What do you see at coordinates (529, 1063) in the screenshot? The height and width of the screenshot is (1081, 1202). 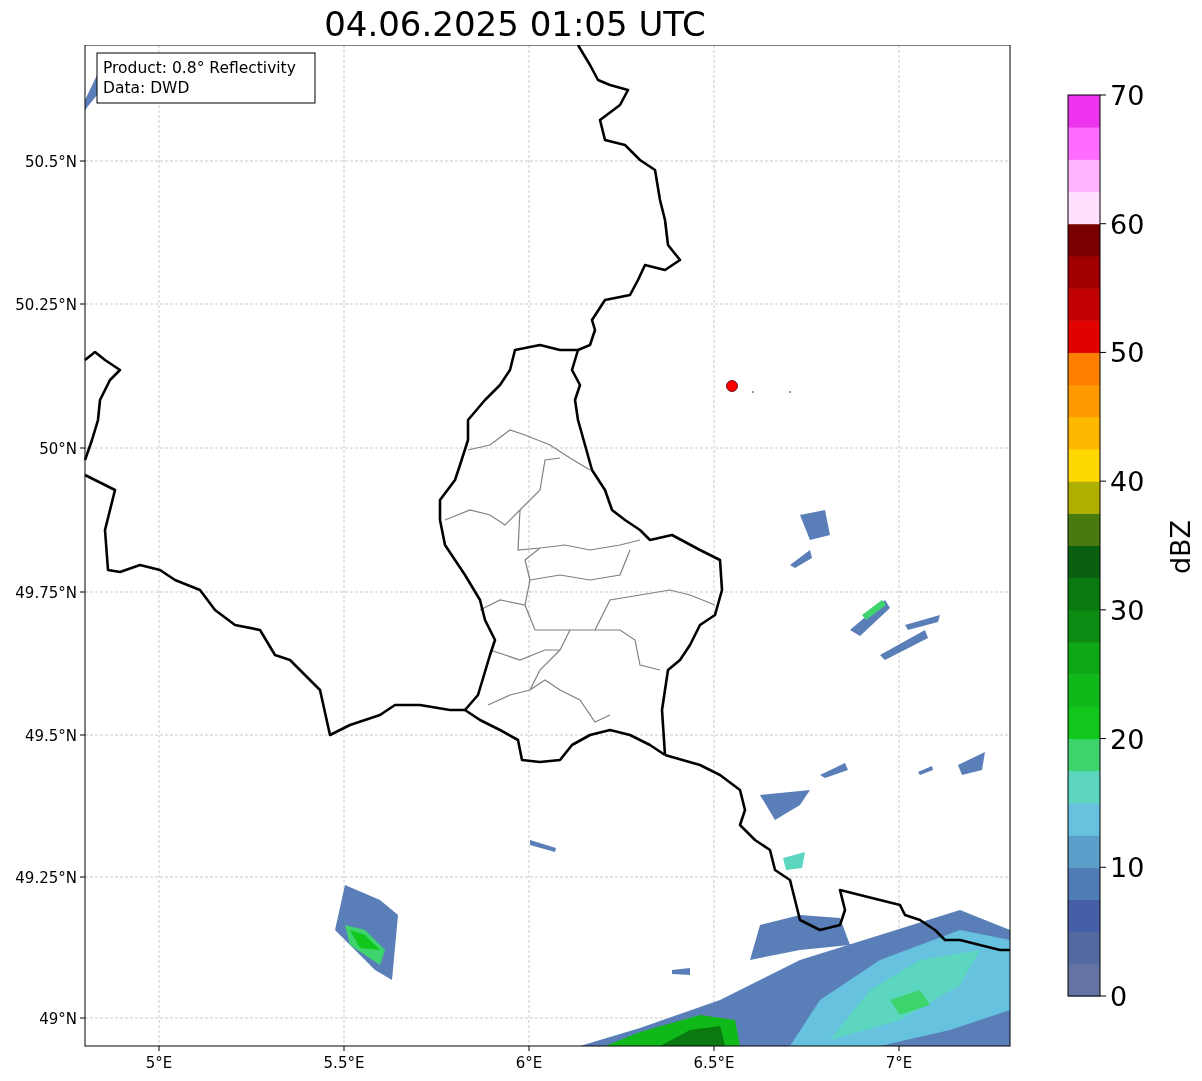 I see `x-tick-label: 6°E` at bounding box center [529, 1063].